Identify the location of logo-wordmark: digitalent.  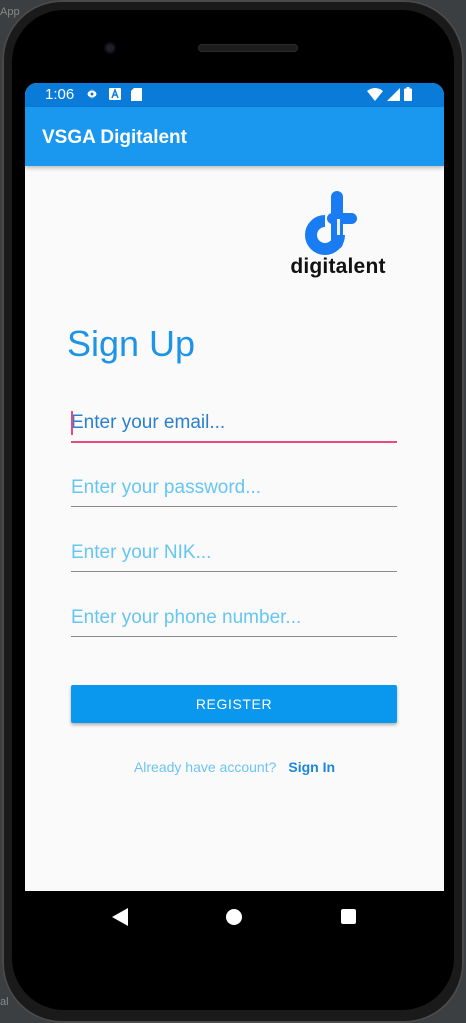
(338, 266).